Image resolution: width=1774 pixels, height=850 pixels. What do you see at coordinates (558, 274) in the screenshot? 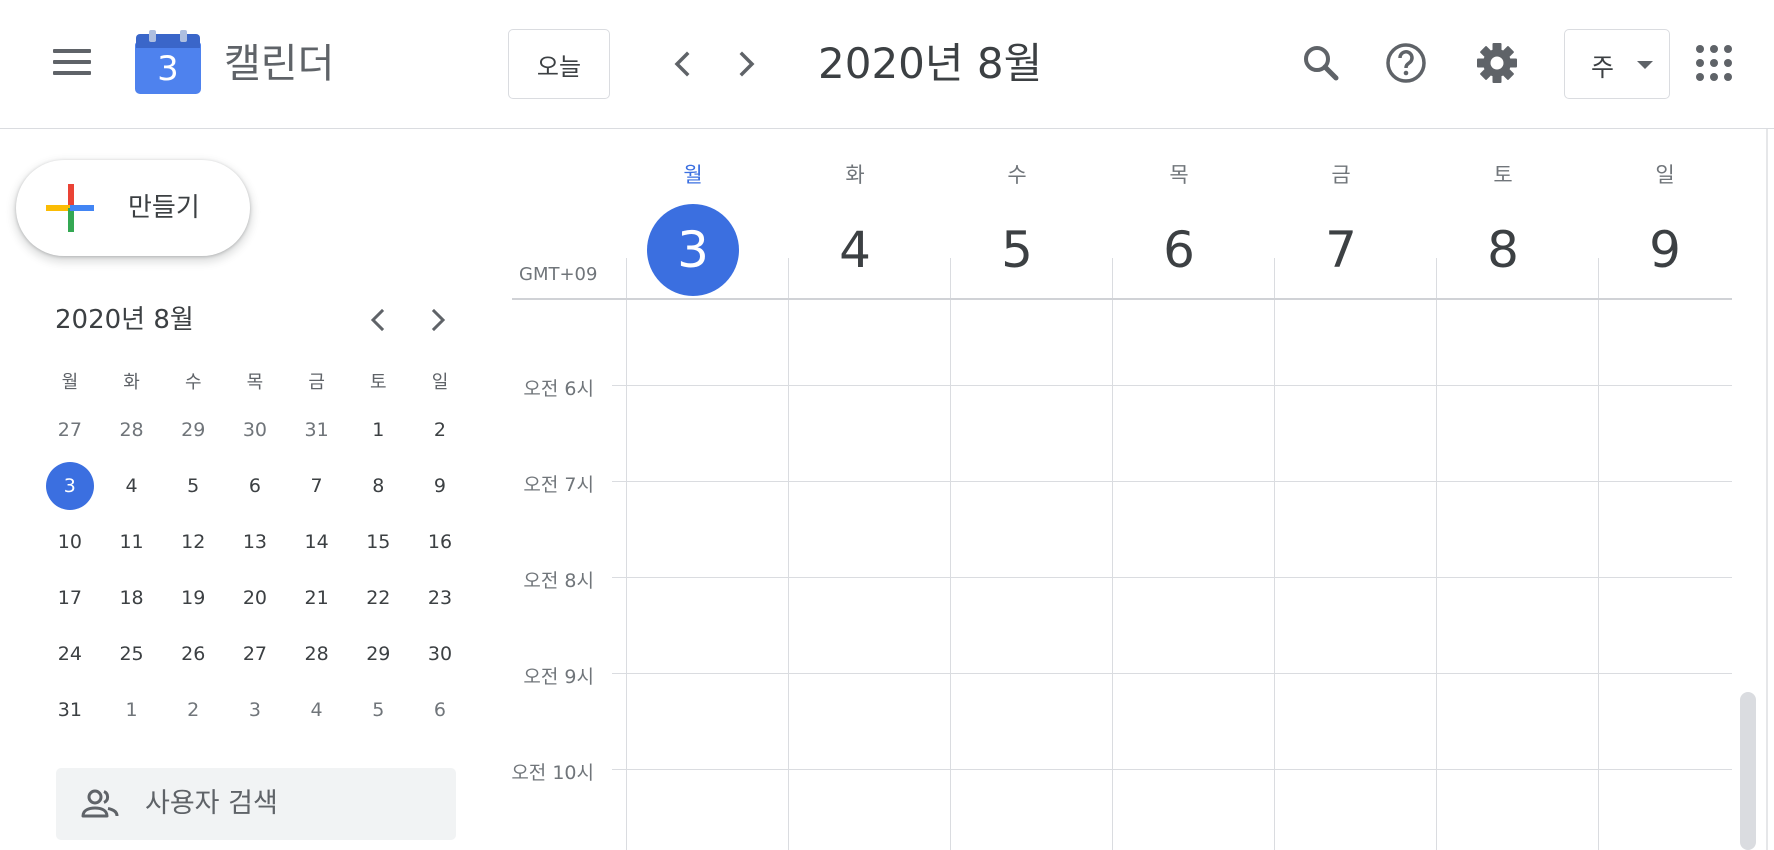
I see `timezone-label: GMT+09` at bounding box center [558, 274].